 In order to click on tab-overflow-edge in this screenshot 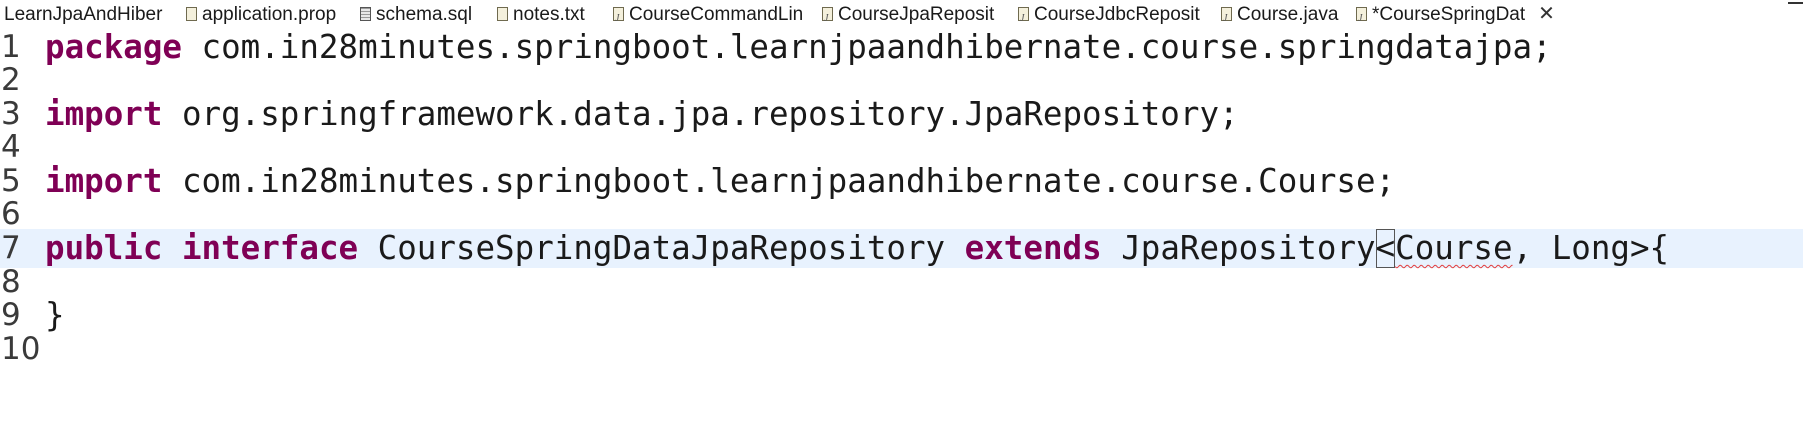, I will do `click(1795, 3)`.